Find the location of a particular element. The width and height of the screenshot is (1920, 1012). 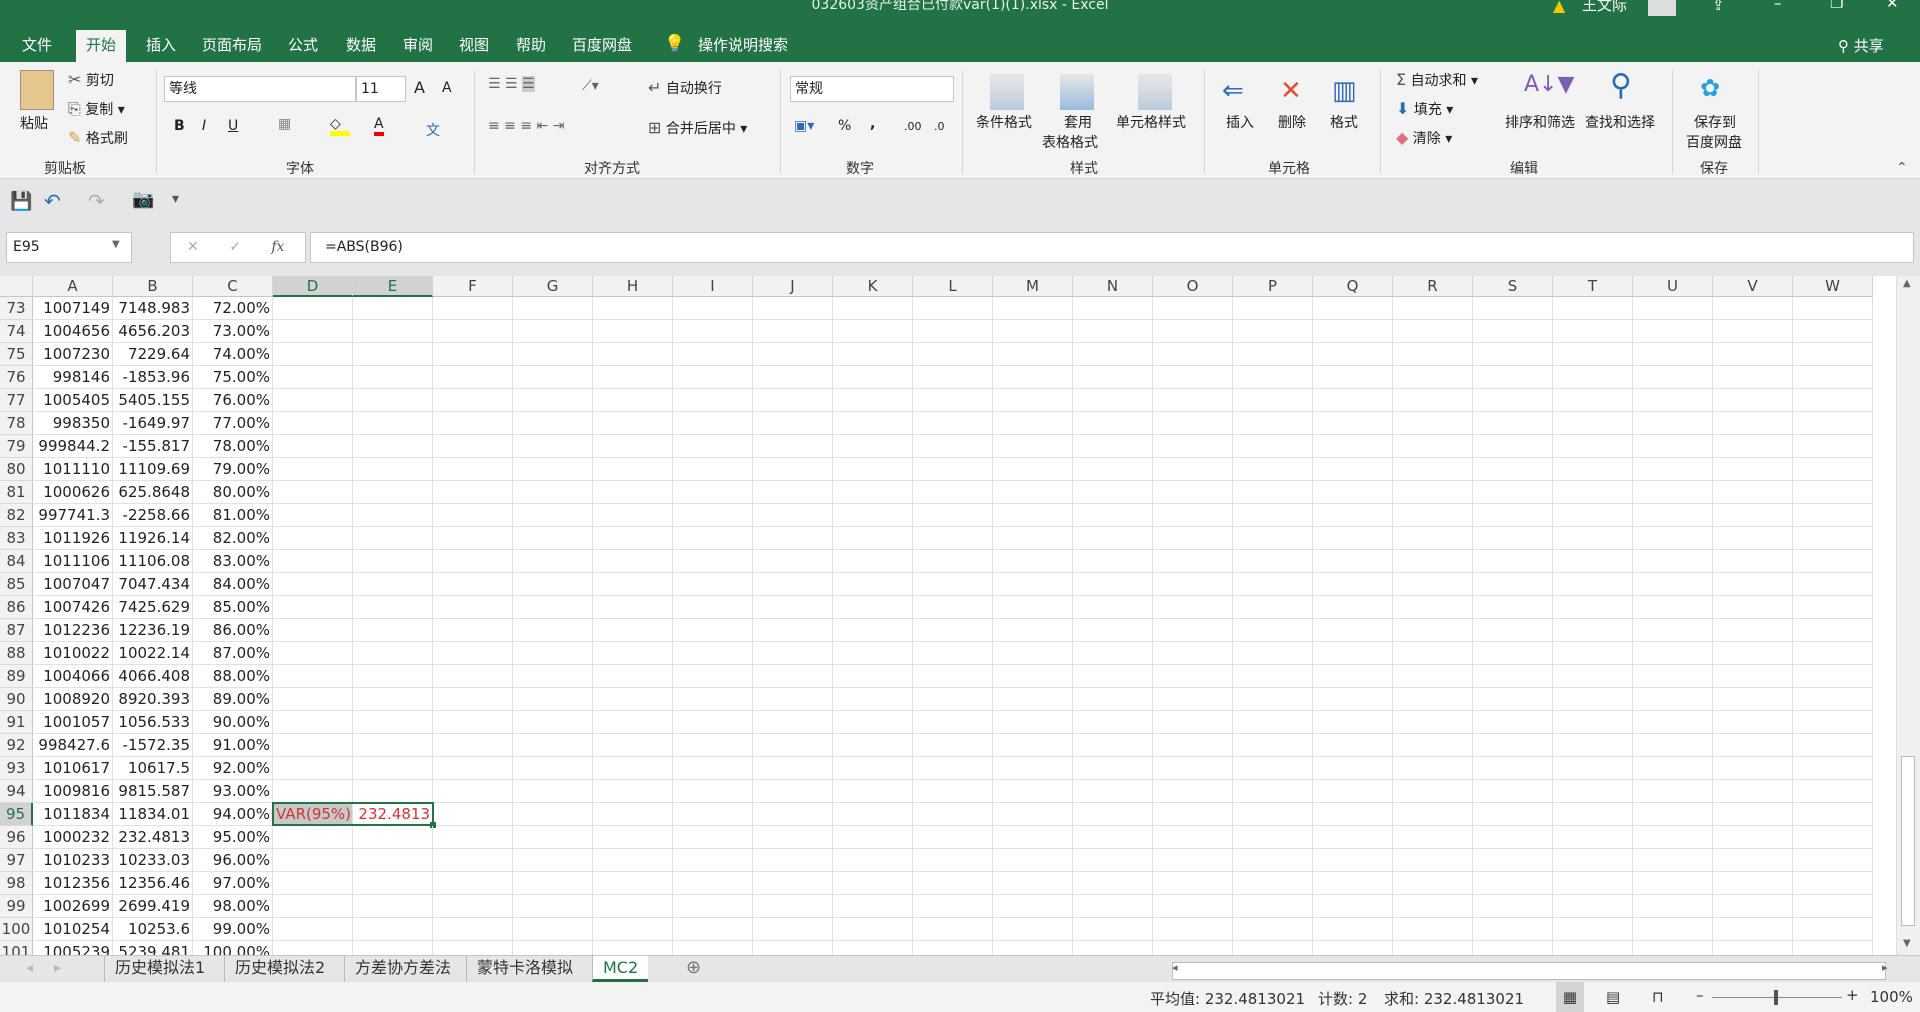

cell-N95 is located at coordinates (1113, 814).